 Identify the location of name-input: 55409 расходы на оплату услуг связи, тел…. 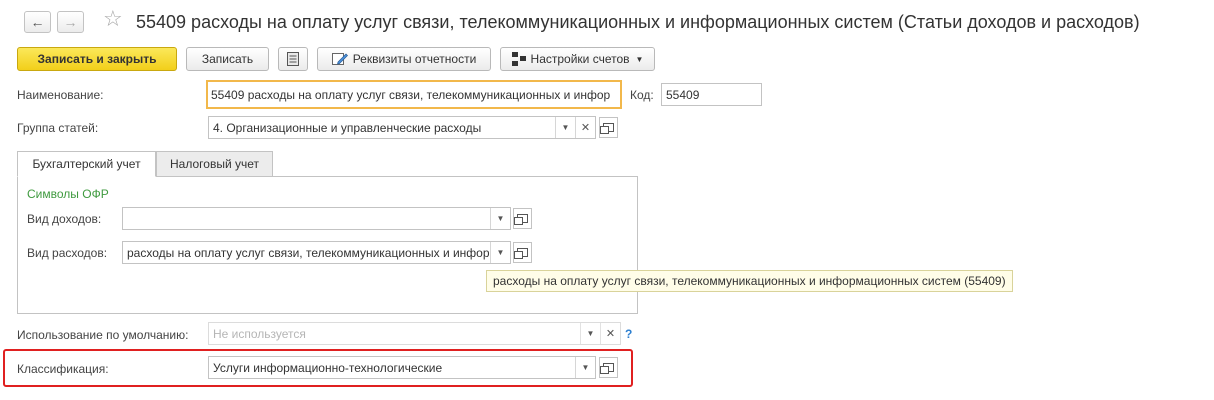
(414, 94).